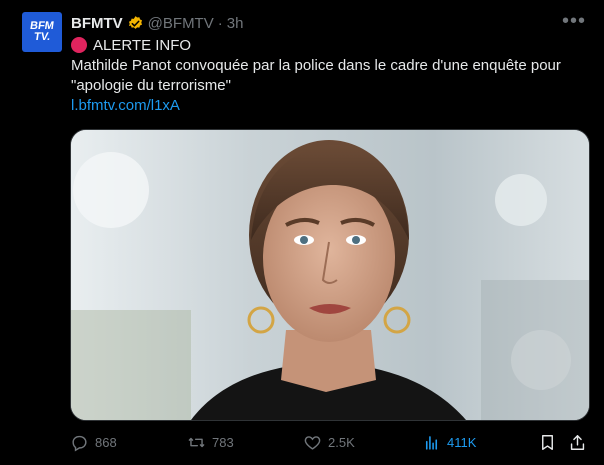 This screenshot has width=604, height=465. I want to click on body-line-2: "apologie du terrorisme", so click(151, 85).